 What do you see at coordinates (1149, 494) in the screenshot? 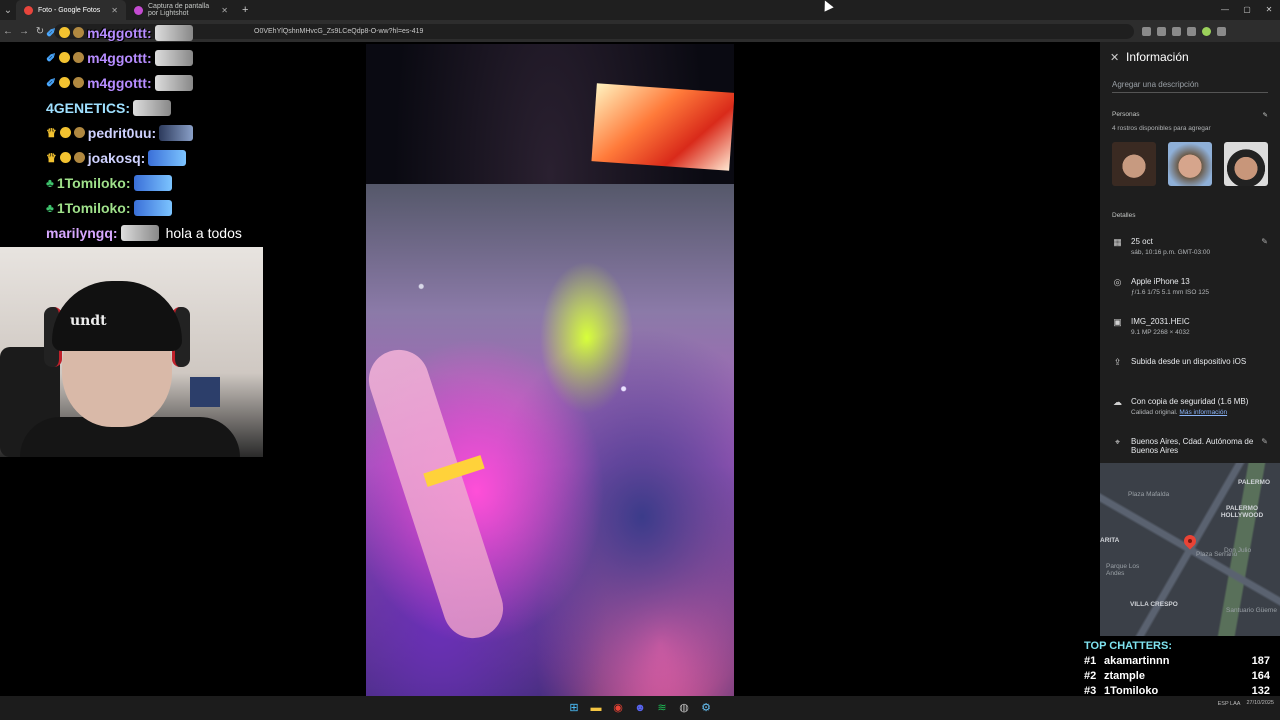
I see `map-label: Plaza Mafalda` at bounding box center [1149, 494].